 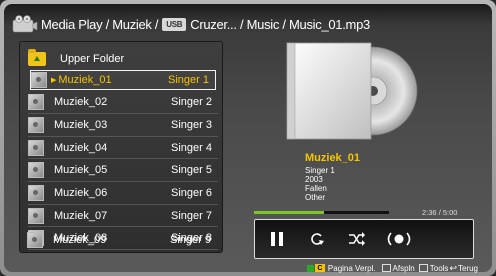 I want to click on song-name: Muziek_05, so click(x=81, y=170).